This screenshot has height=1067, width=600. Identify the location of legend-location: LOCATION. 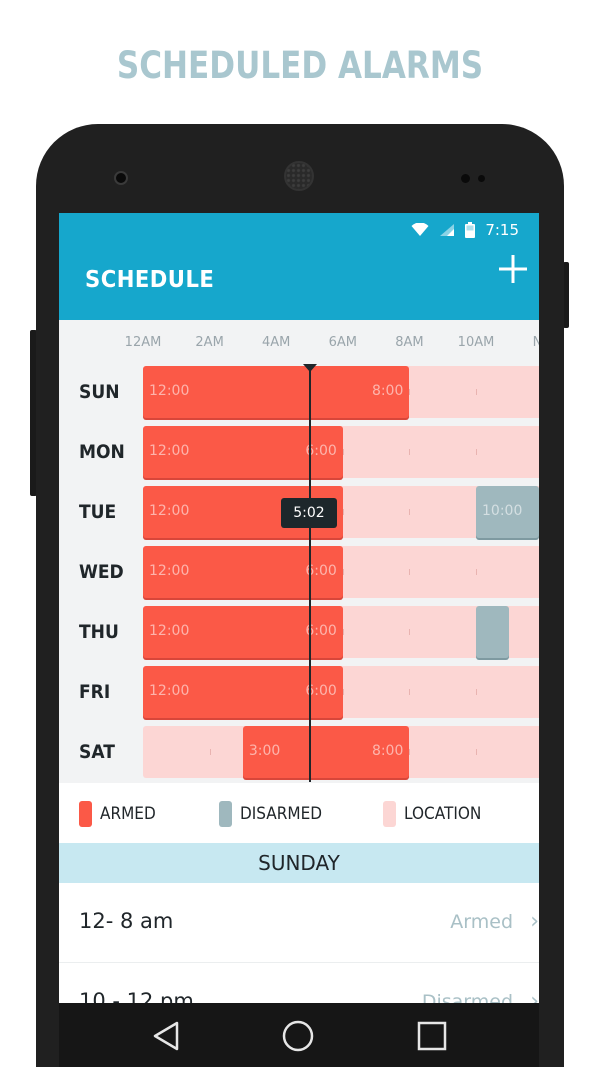
(436, 814).